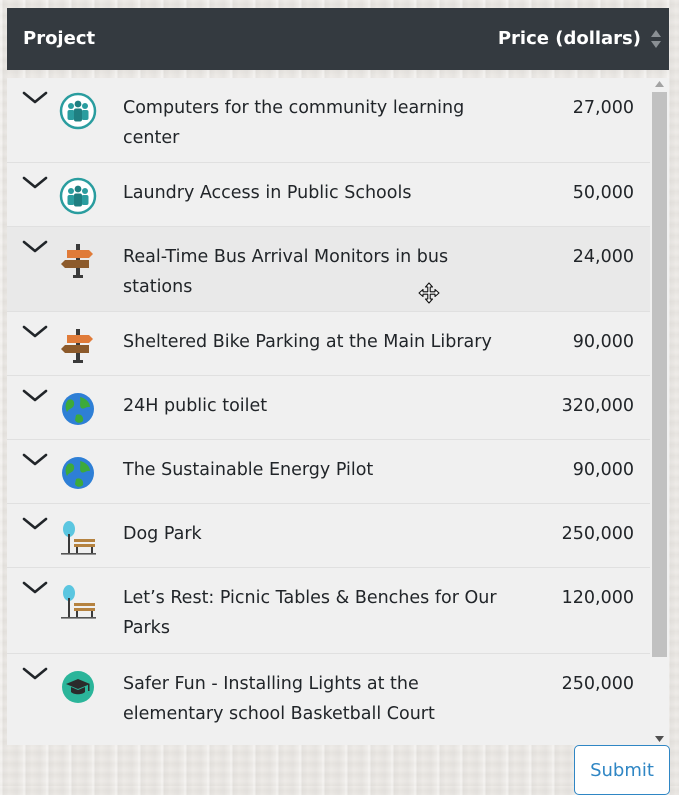  I want to click on scrollbar-thumb, so click(659, 374).